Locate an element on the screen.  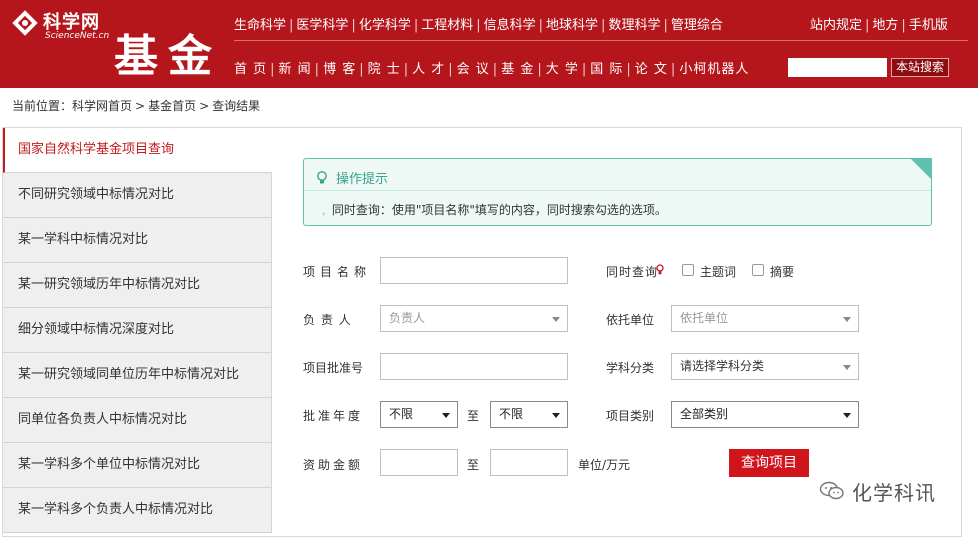
year-from-select: 不限 is located at coordinates (419, 414).